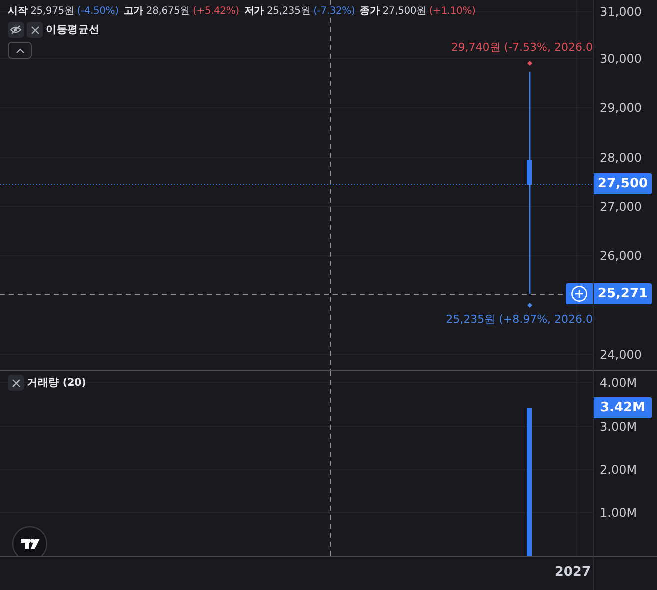  I want to click on price-axis-label: 29,000, so click(621, 108).